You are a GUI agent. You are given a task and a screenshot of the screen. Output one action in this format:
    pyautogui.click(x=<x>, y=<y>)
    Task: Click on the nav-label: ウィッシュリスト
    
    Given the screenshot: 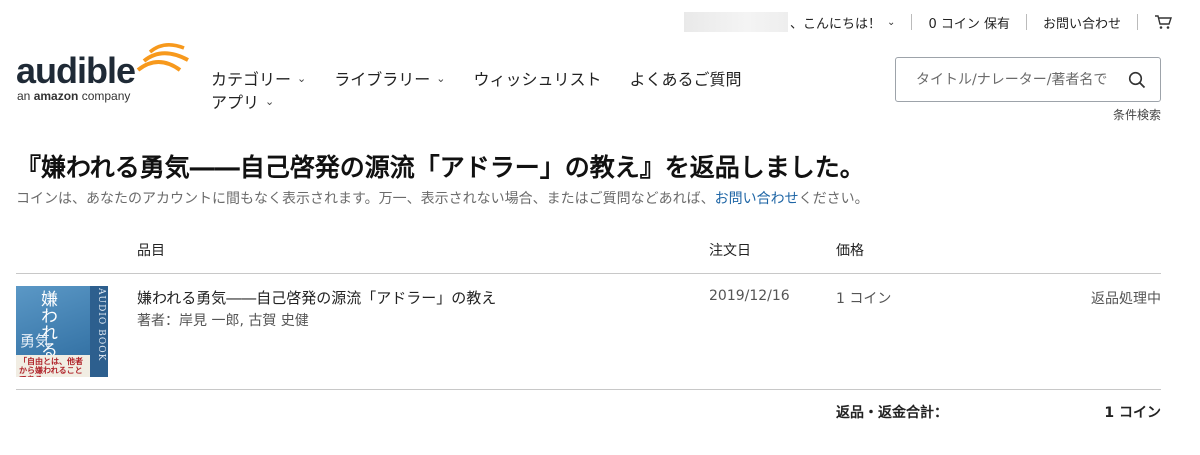 What is the action you would take?
    pyautogui.click(x=537, y=79)
    